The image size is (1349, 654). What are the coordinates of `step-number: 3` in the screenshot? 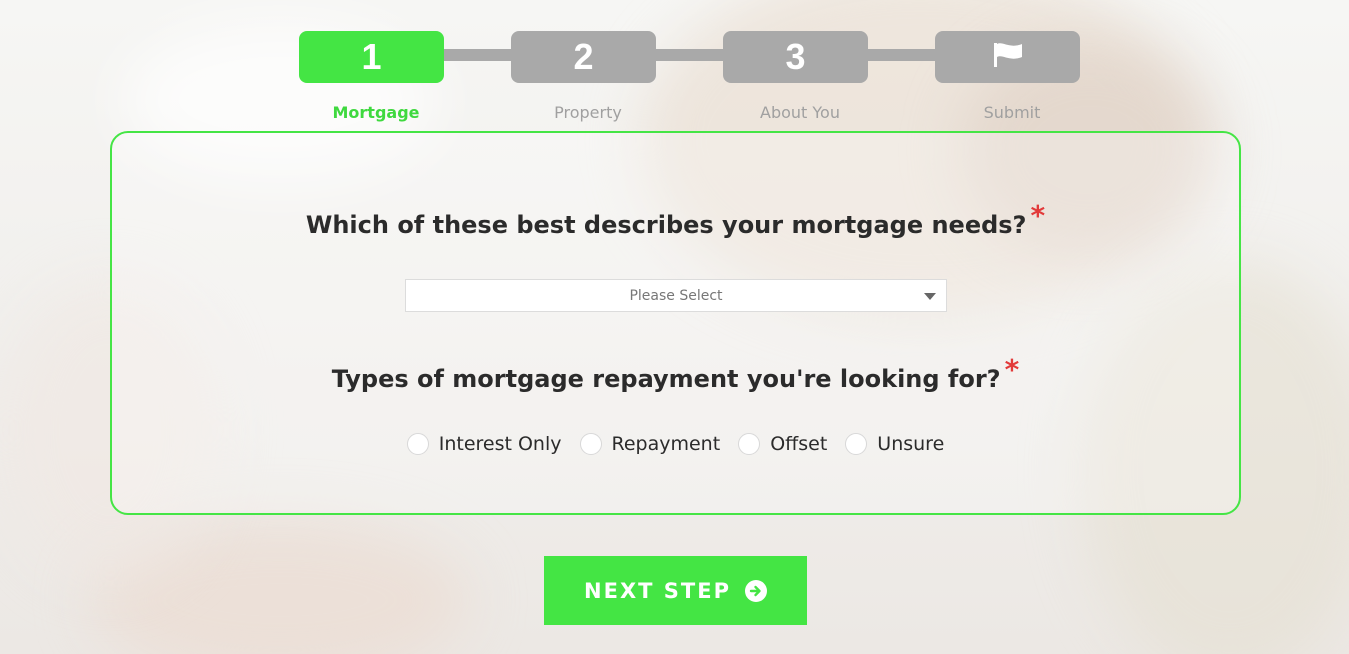 It's located at (795, 56).